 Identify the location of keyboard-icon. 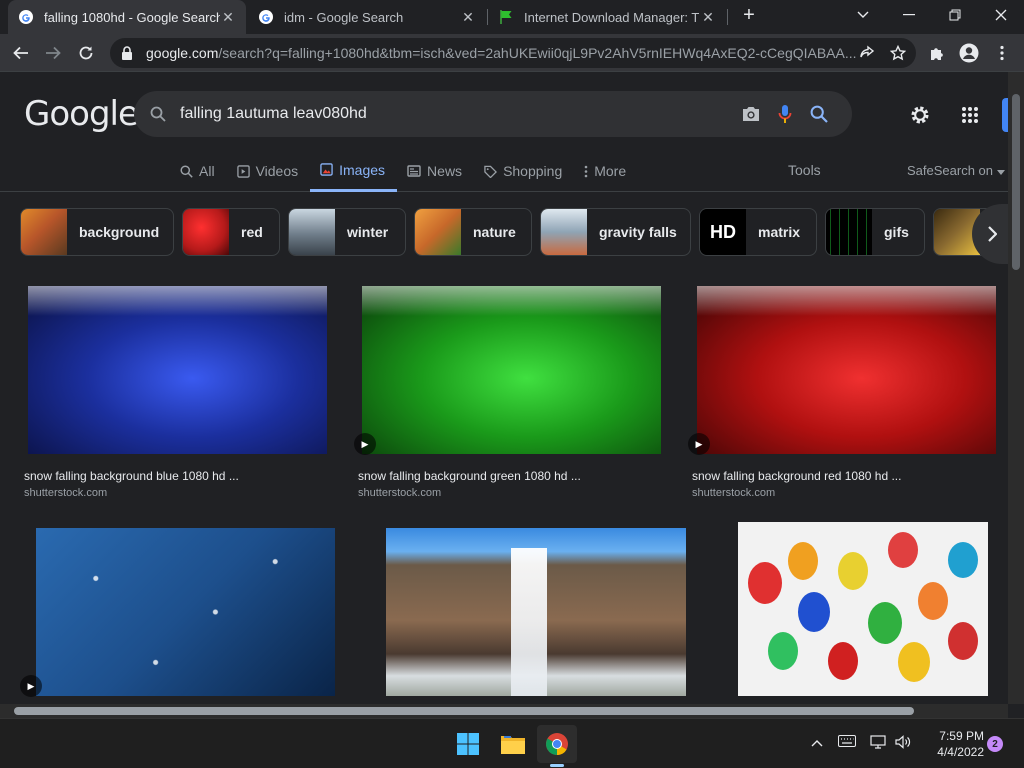
(847, 742).